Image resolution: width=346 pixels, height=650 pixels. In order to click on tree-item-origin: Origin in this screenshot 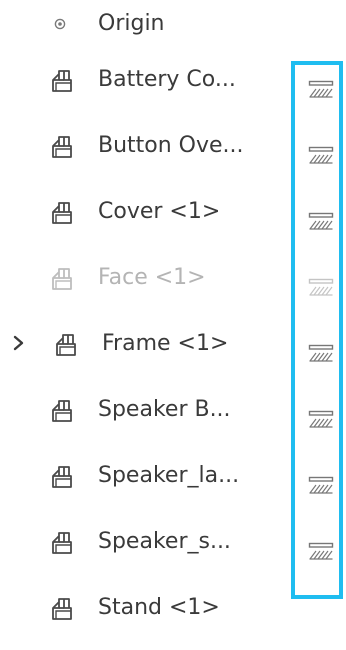, I will do `click(173, 24)`.